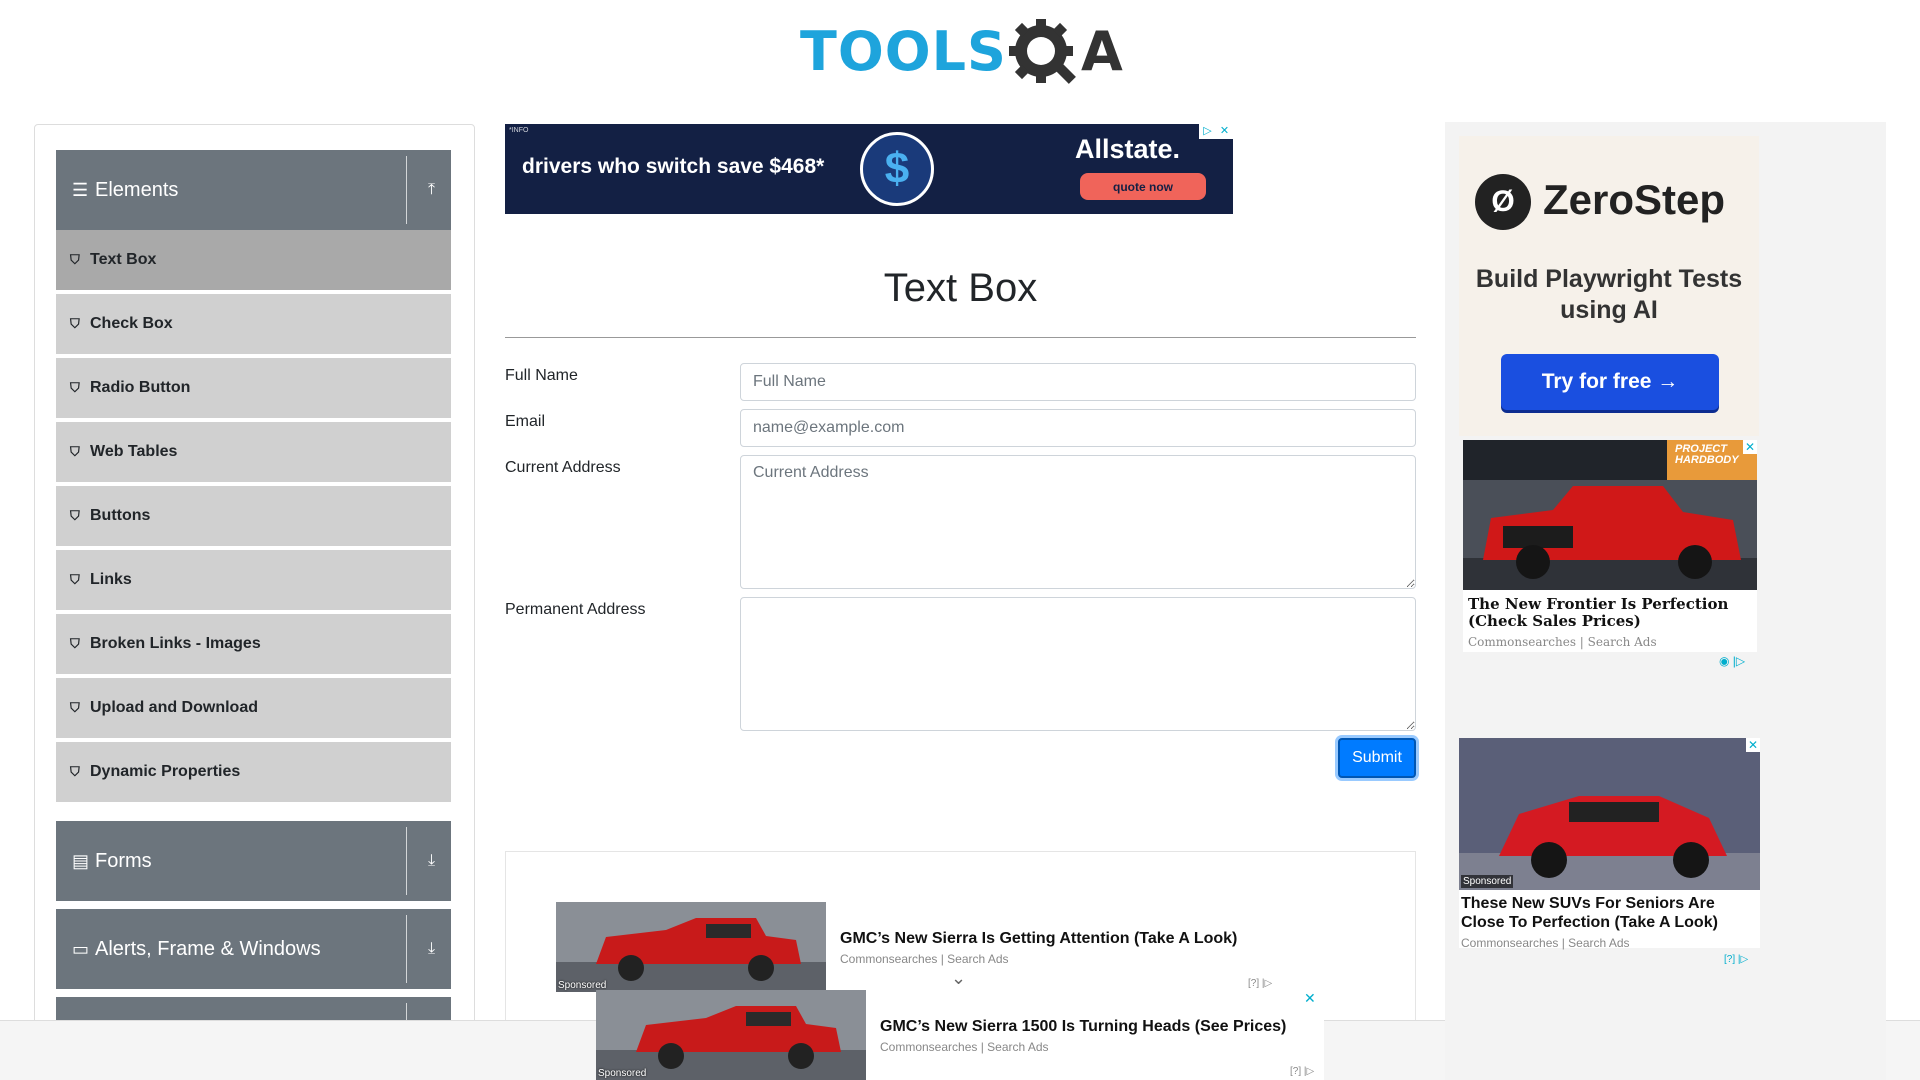 Image resolution: width=1920 pixels, height=1080 pixels. What do you see at coordinates (1707, 454) in the screenshot?
I see `hardbody-badge: PROJECT HARDBODY` at bounding box center [1707, 454].